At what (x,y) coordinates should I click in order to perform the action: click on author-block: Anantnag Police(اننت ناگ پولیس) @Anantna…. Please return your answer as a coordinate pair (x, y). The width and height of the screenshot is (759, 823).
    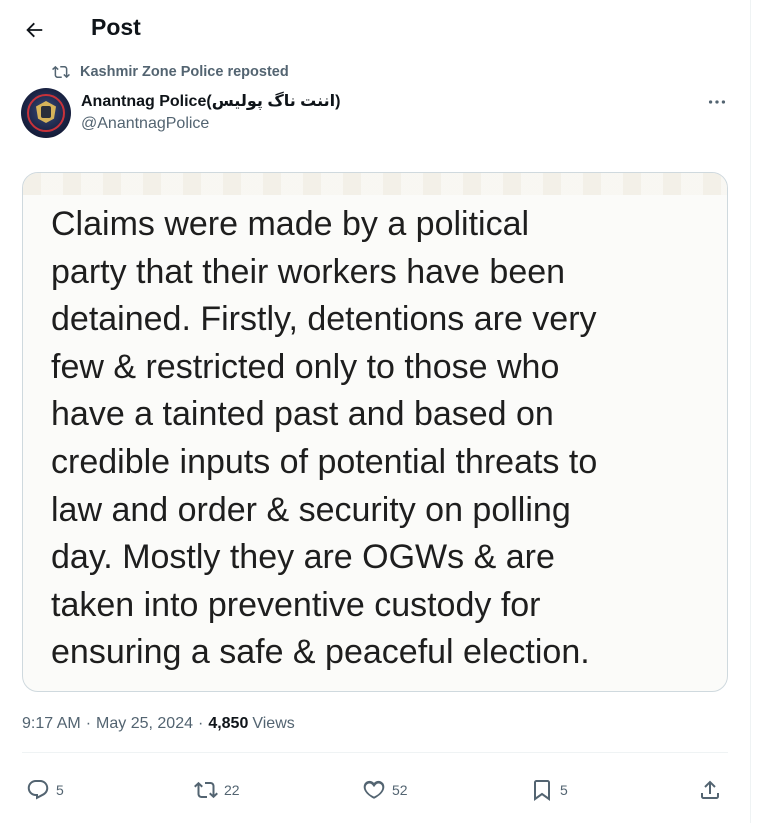
    Looking at the image, I should click on (210, 112).